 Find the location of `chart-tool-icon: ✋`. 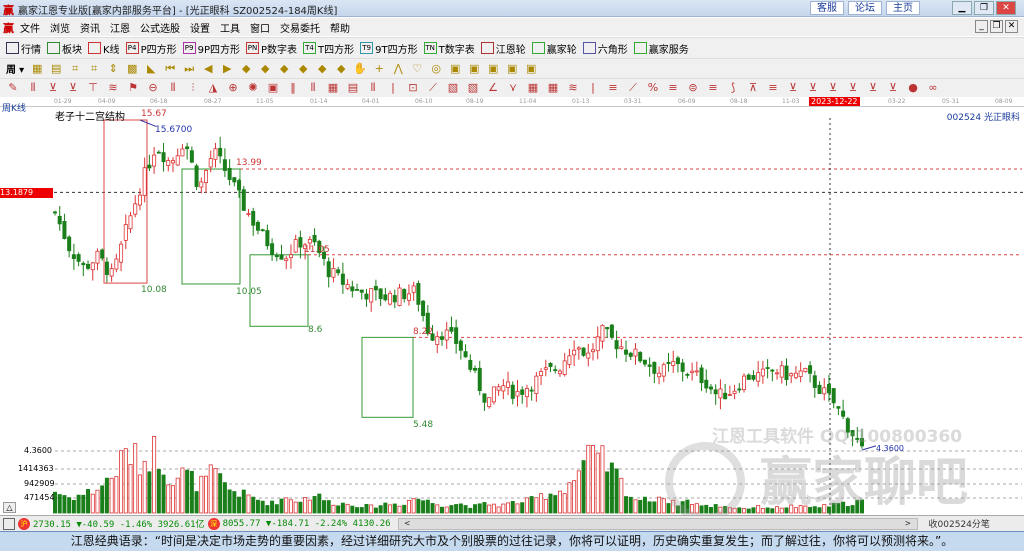

chart-tool-icon: ✋ is located at coordinates (360, 69).